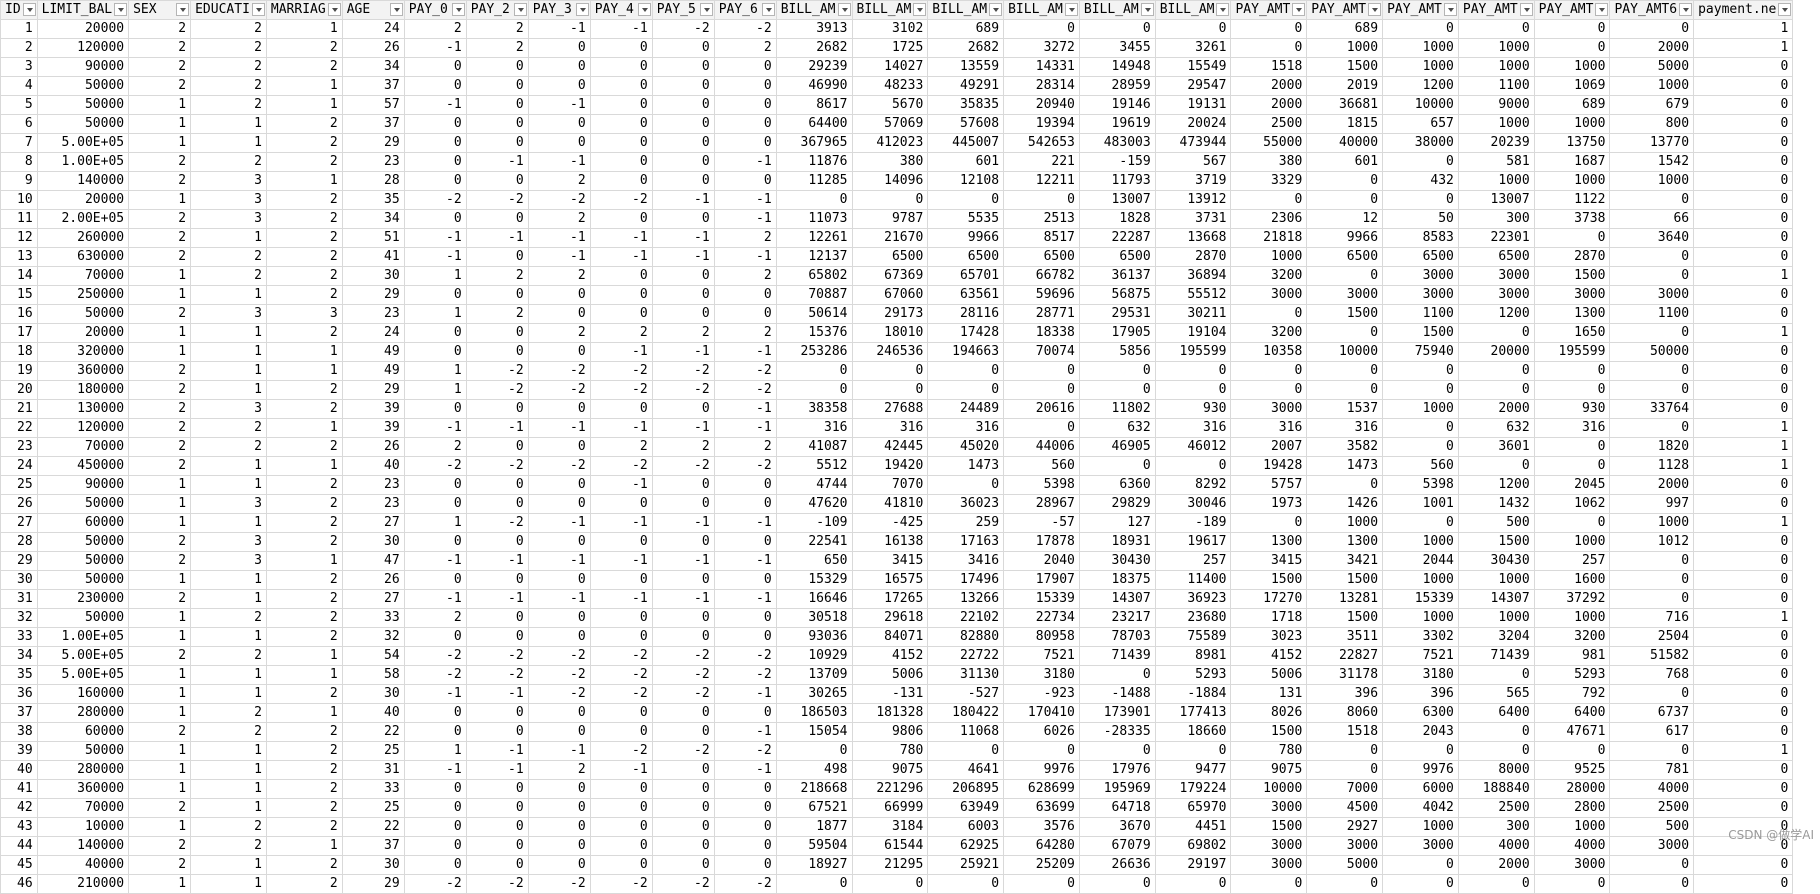 This screenshot has width=1820, height=894. Describe the element at coordinates (814, 219) in the screenshot. I see `table-cell: 11073` at that location.